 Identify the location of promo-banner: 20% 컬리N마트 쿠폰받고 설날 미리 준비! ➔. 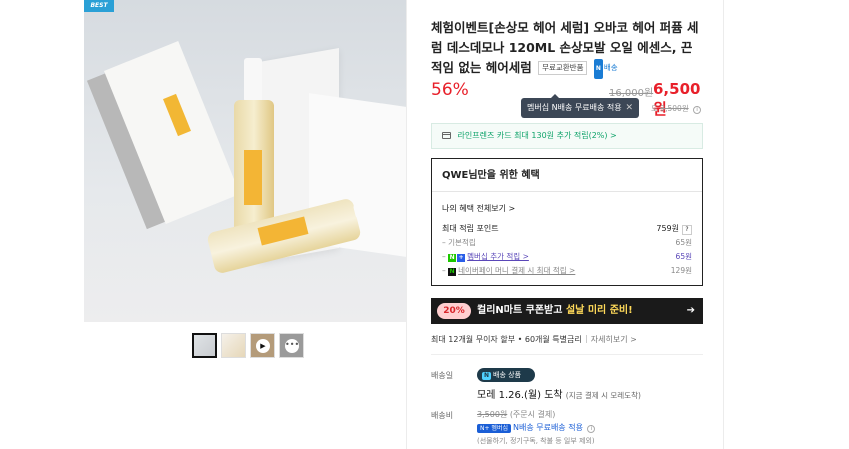
(567, 311).